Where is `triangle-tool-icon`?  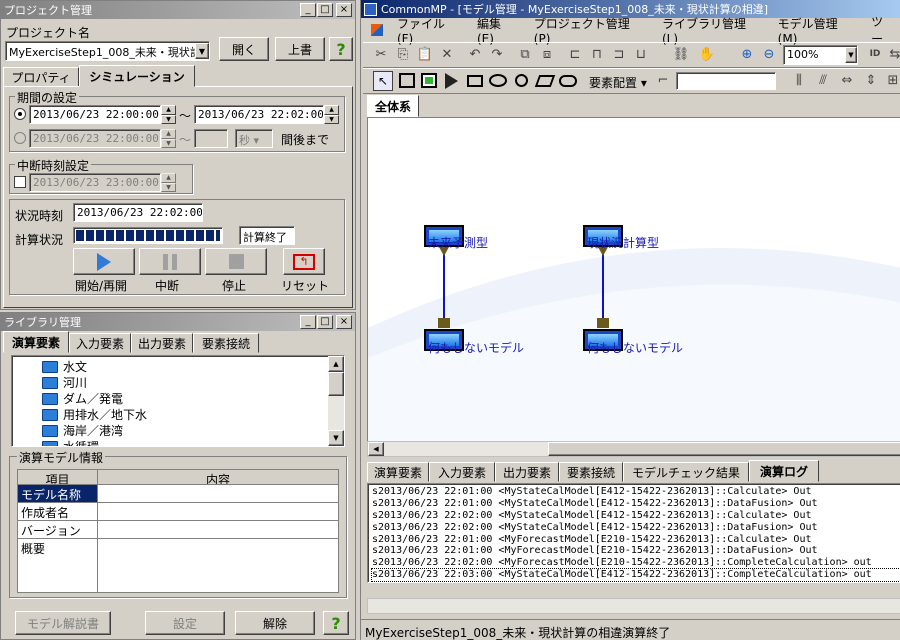 triangle-tool-icon is located at coordinates (451, 81).